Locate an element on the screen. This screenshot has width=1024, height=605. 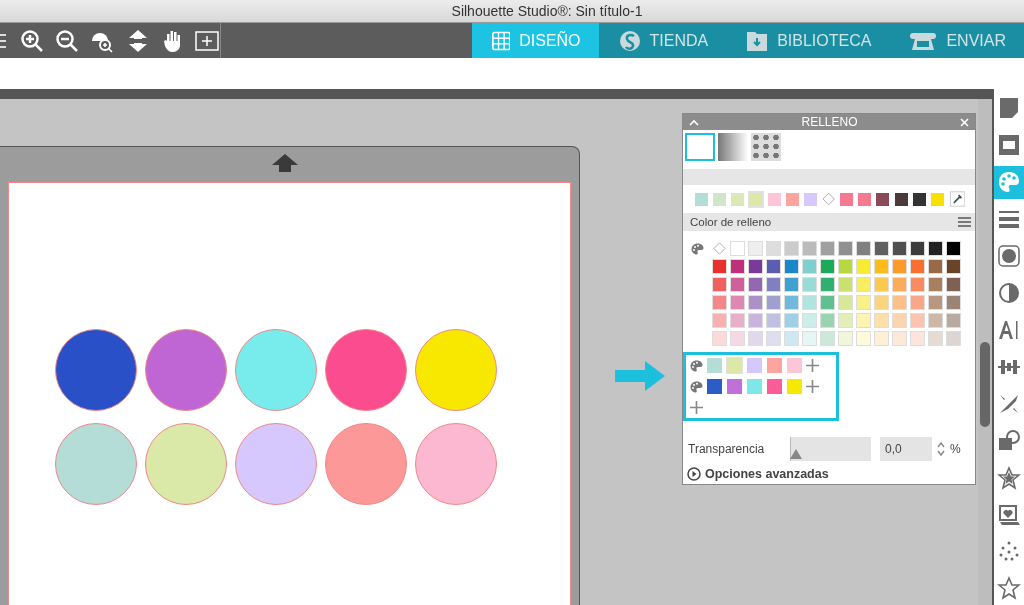
plus-icon is located at coordinates (696, 407).